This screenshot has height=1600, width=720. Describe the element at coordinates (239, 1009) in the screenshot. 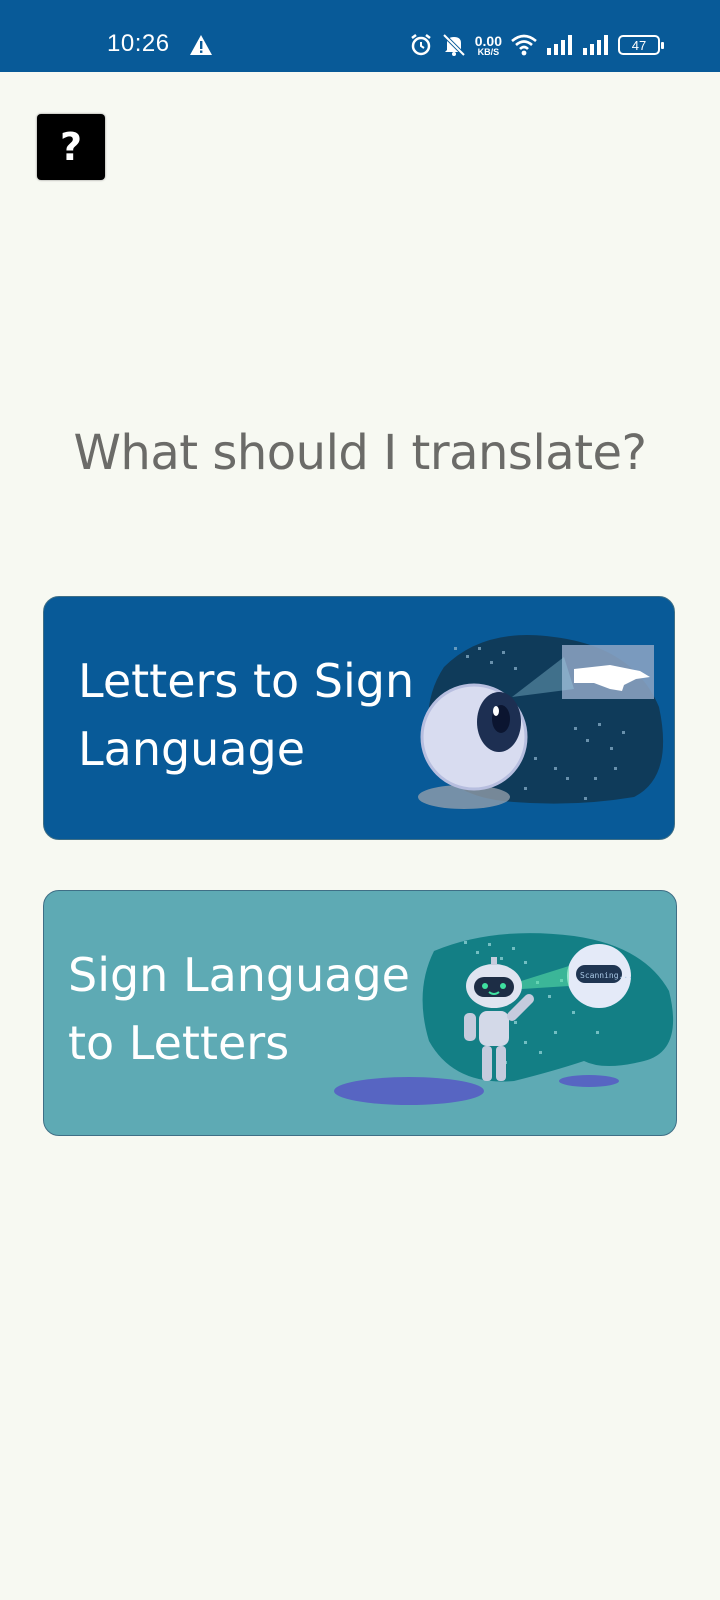

I see `sign-to-letters-label: Sign Language to Letters` at that location.